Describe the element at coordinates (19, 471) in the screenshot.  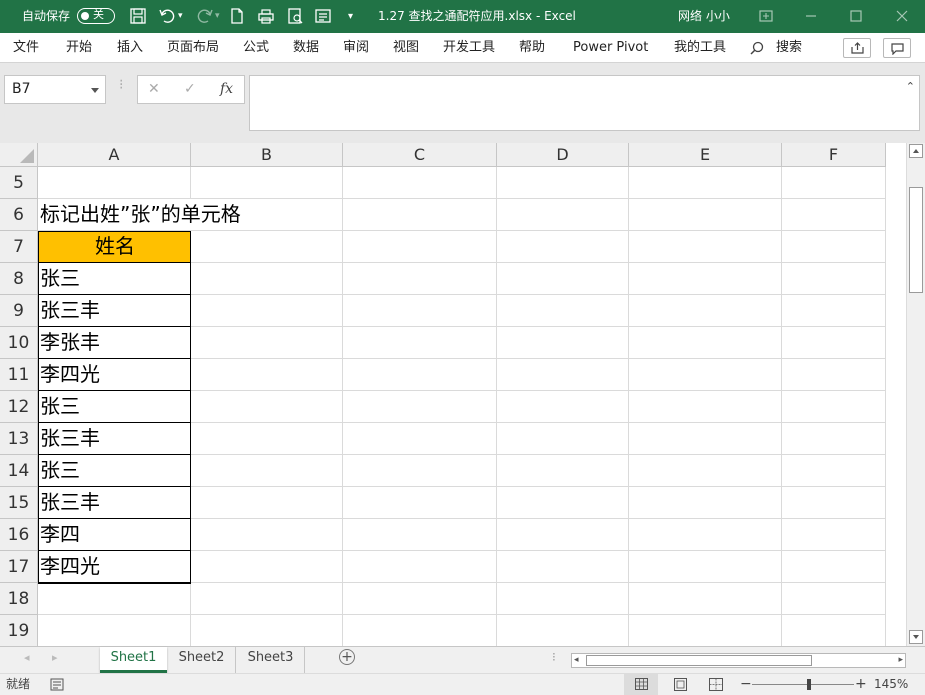
I see `row-header: 14` at that location.